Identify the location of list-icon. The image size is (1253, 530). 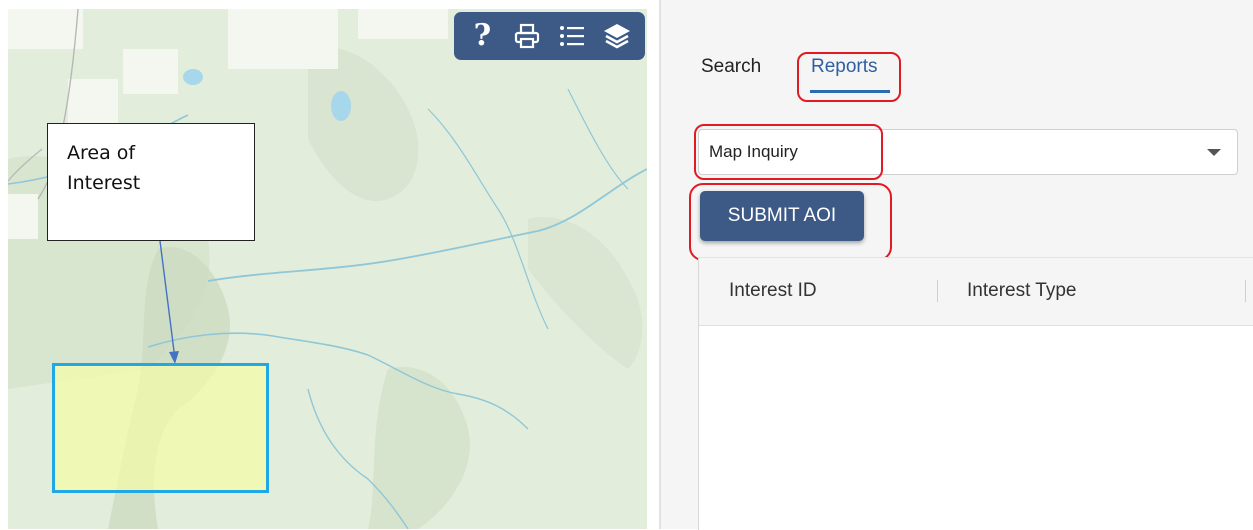
(572, 36).